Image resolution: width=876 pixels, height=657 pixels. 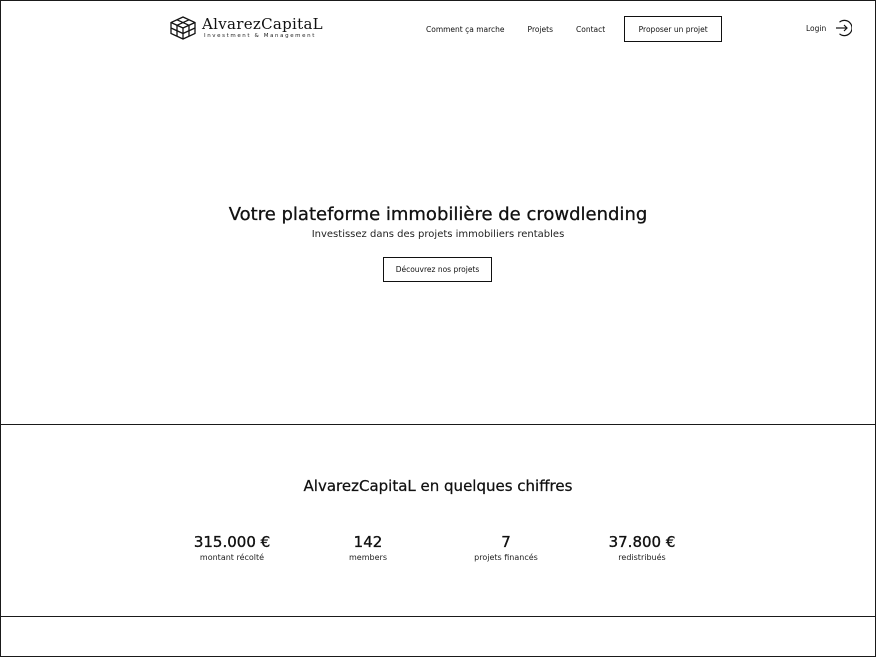 What do you see at coordinates (437, 269) in the screenshot?
I see `discover-projects-button: Découvrez nos projets` at bounding box center [437, 269].